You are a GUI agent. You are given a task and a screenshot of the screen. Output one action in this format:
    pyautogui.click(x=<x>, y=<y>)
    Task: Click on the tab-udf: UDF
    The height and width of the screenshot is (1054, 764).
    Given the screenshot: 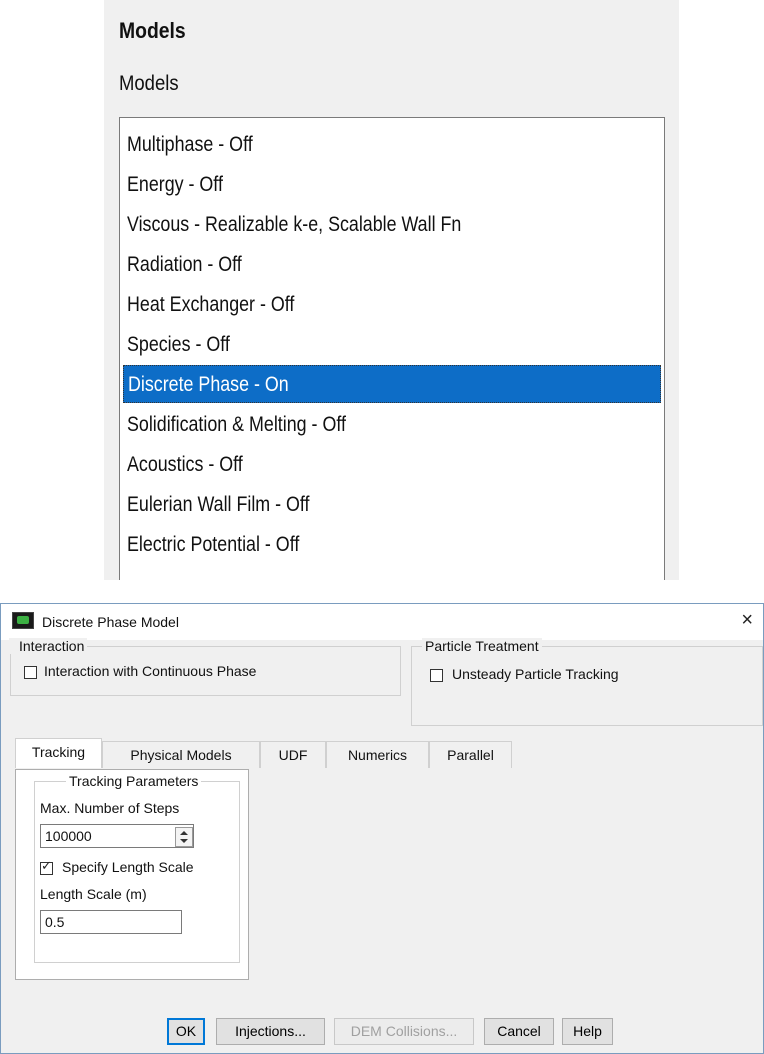 What is the action you would take?
    pyautogui.click(x=293, y=754)
    